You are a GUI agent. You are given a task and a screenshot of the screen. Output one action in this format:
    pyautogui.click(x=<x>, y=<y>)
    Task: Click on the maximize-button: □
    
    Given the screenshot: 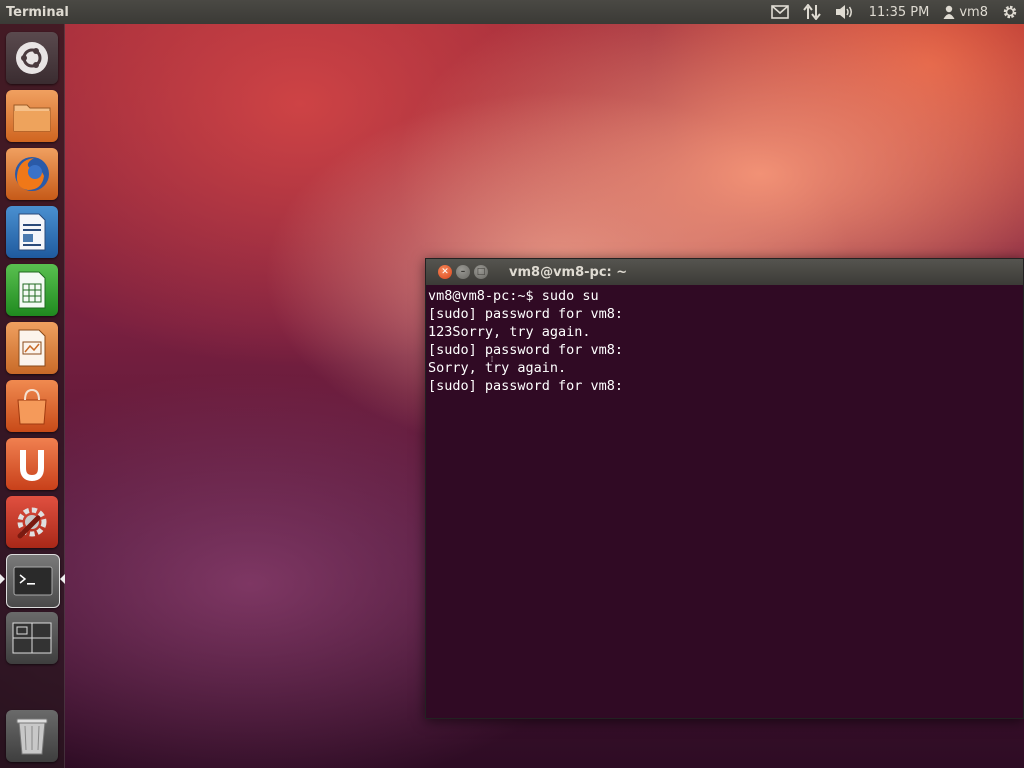 What is the action you would take?
    pyautogui.click(x=481, y=272)
    